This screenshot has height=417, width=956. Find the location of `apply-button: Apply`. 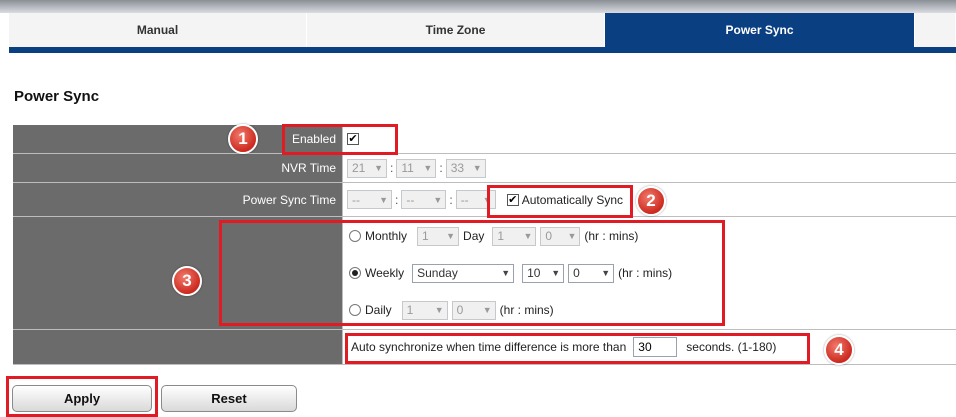

apply-button: Apply is located at coordinates (82, 398).